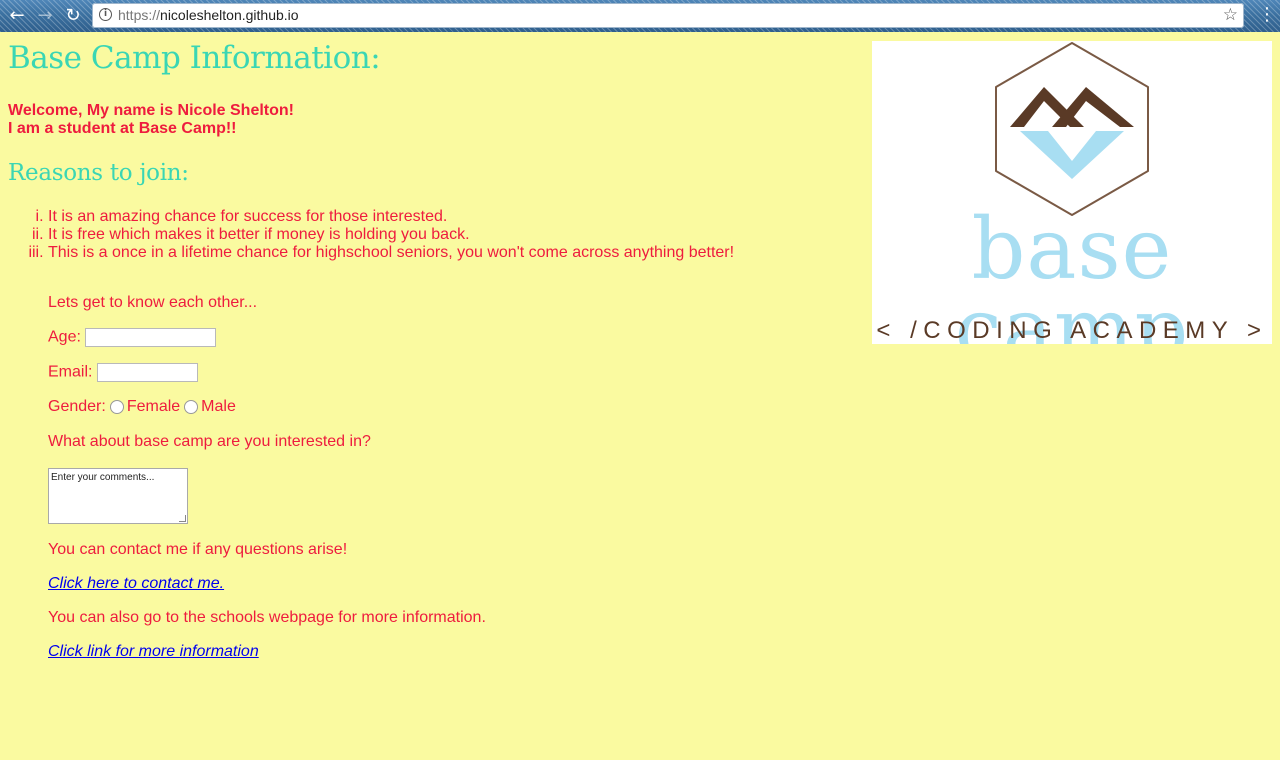 This screenshot has width=1280, height=760. I want to click on email-row: Email:, so click(123, 372).